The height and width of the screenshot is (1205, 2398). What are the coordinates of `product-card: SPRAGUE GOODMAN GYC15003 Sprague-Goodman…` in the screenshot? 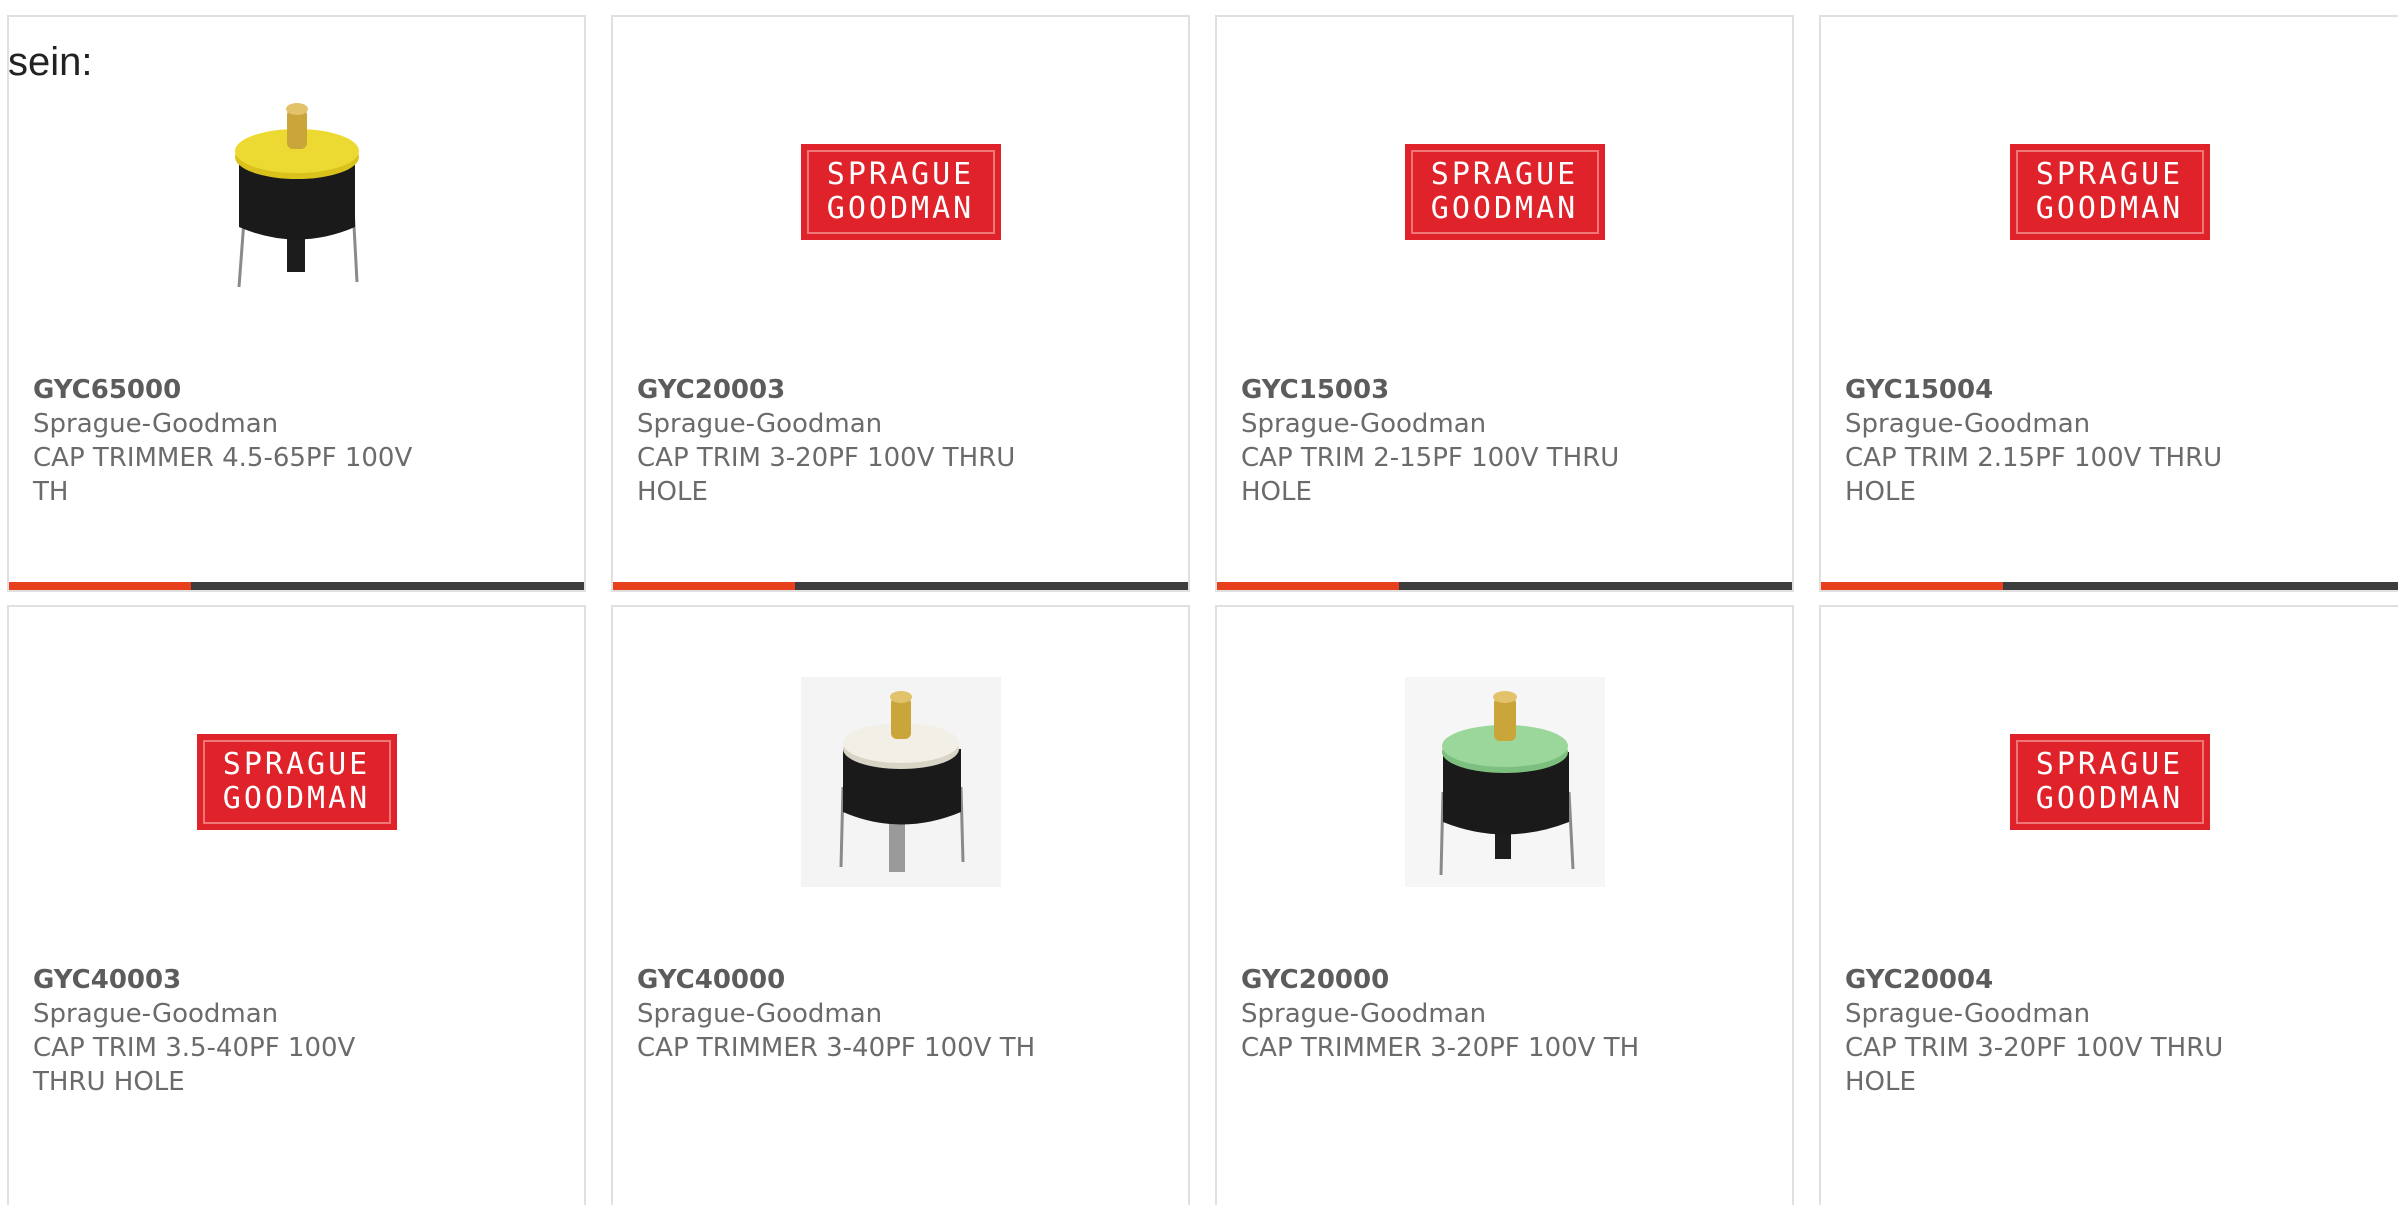 It's located at (1504, 303).